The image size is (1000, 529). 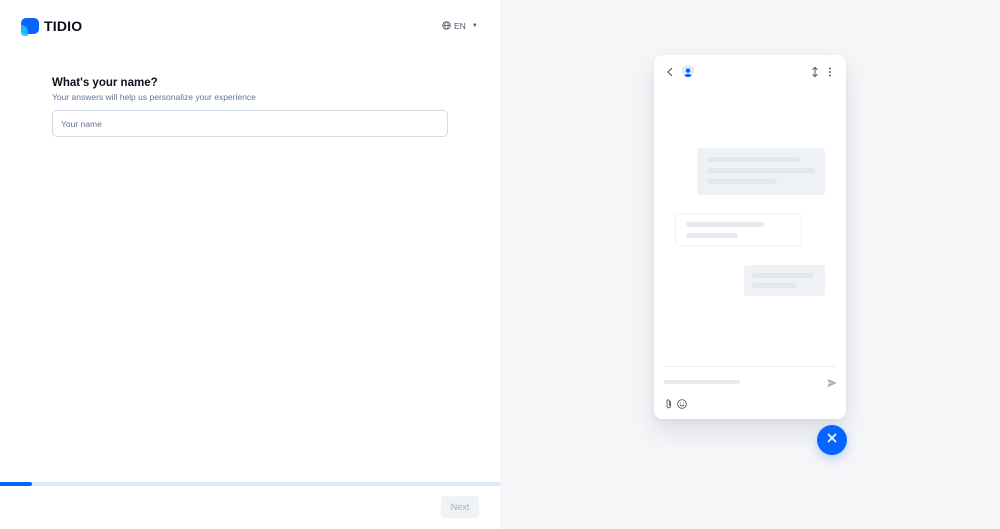 I want to click on back-icon, so click(x=670, y=71).